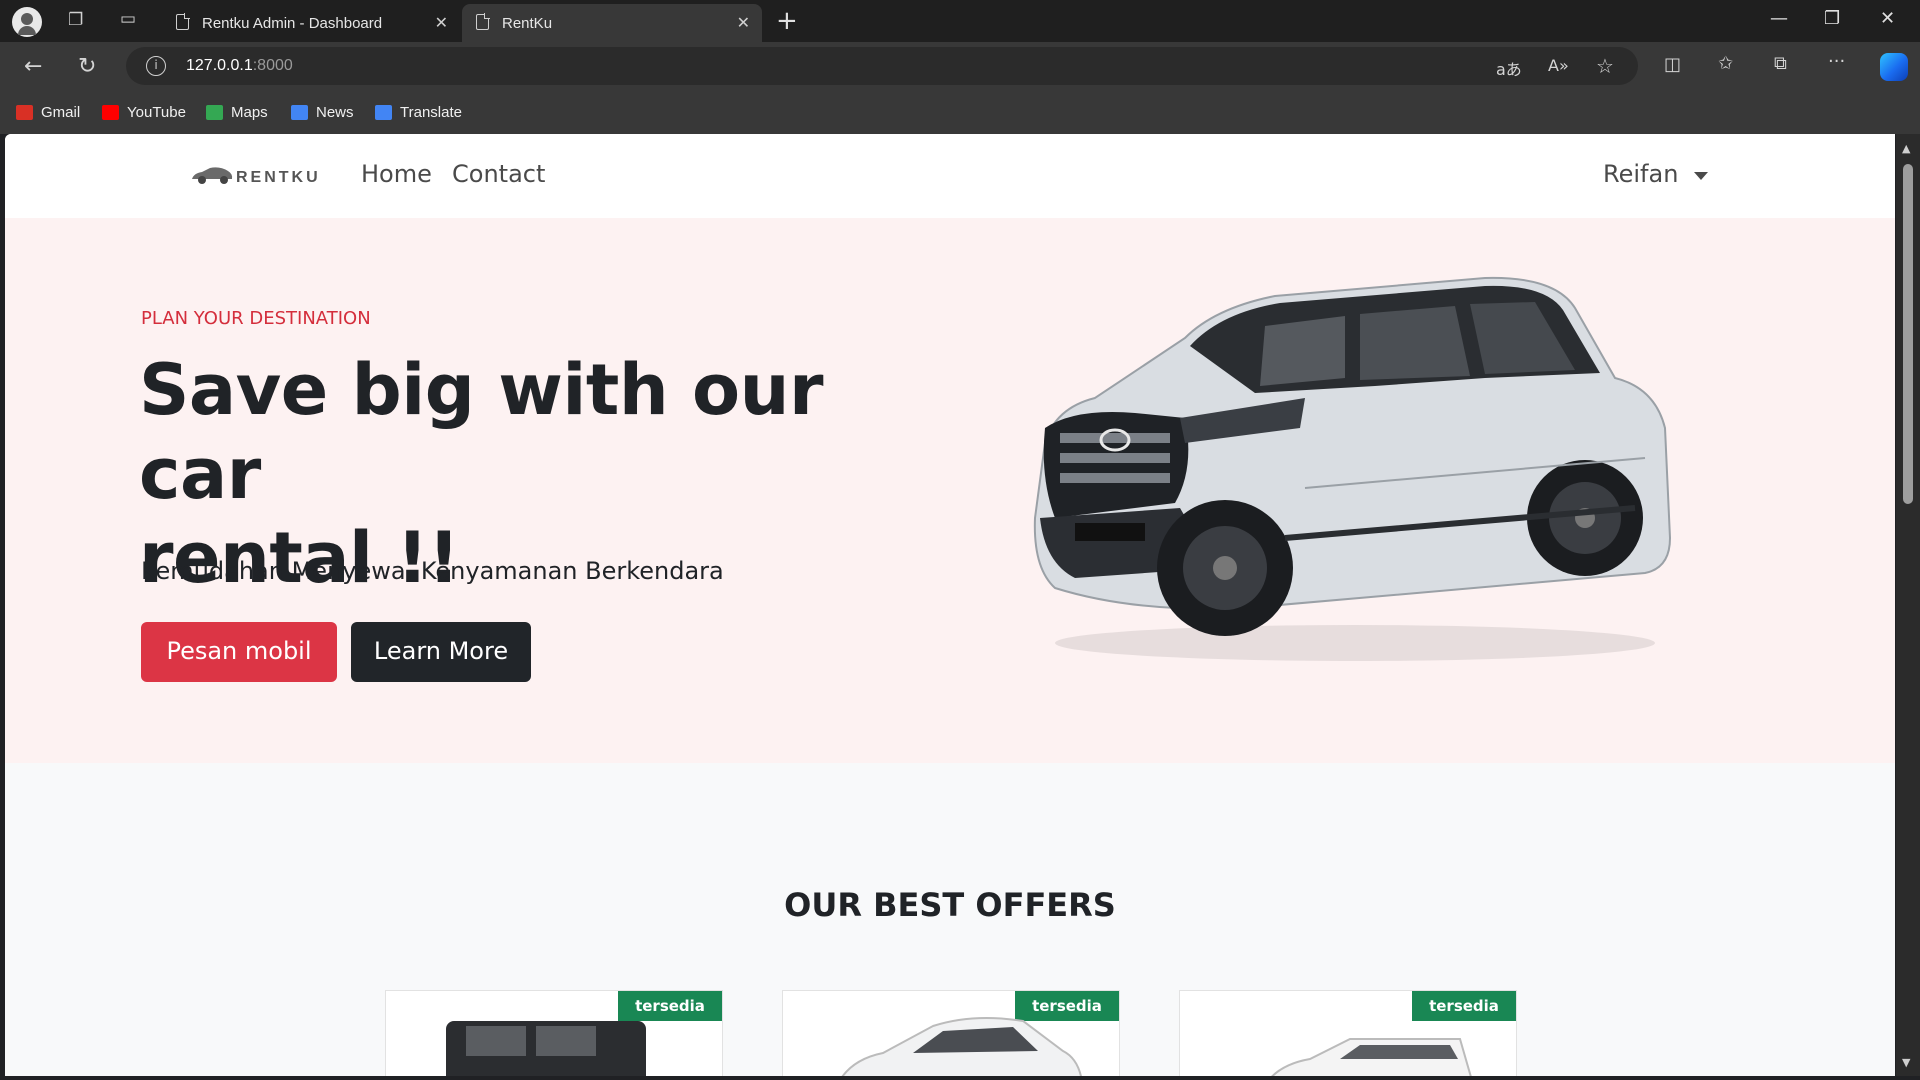 This screenshot has height=1080, width=1920. I want to click on brand-logo: RENTKU, so click(260, 176).